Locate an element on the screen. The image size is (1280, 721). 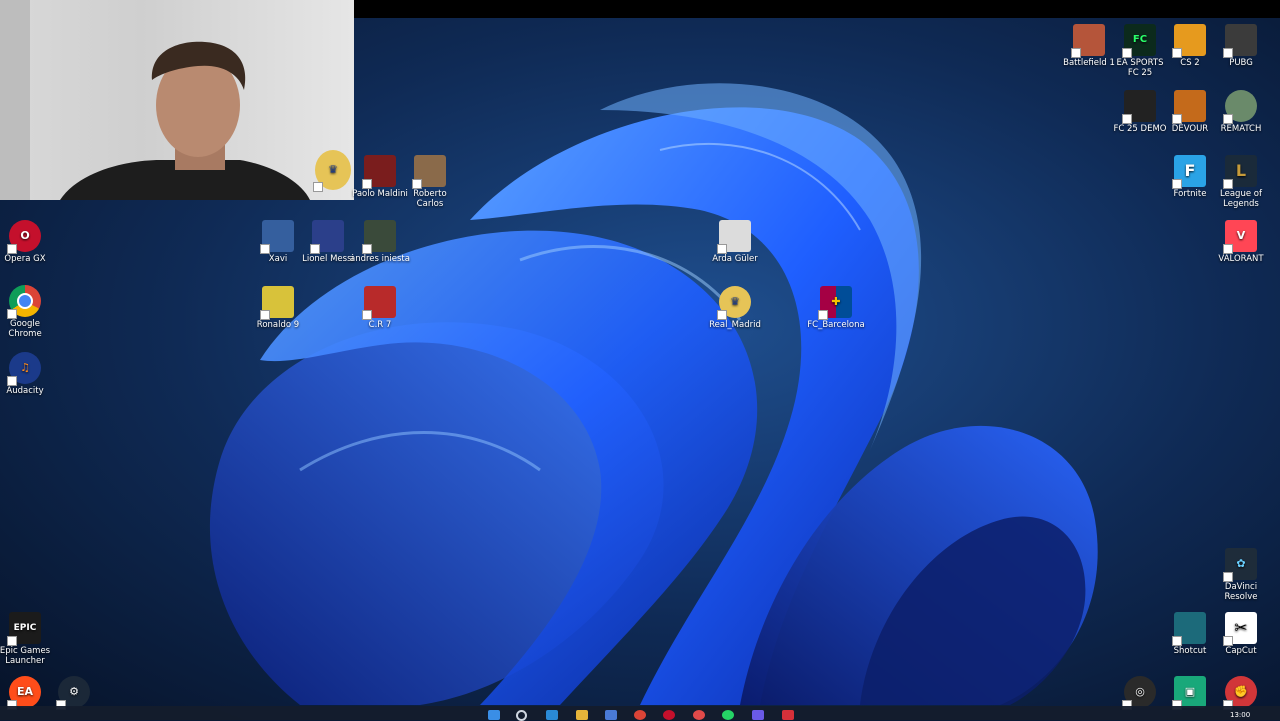
desktop-icon-capcut: ✂ CapCut is located at coordinates (1241, 634).